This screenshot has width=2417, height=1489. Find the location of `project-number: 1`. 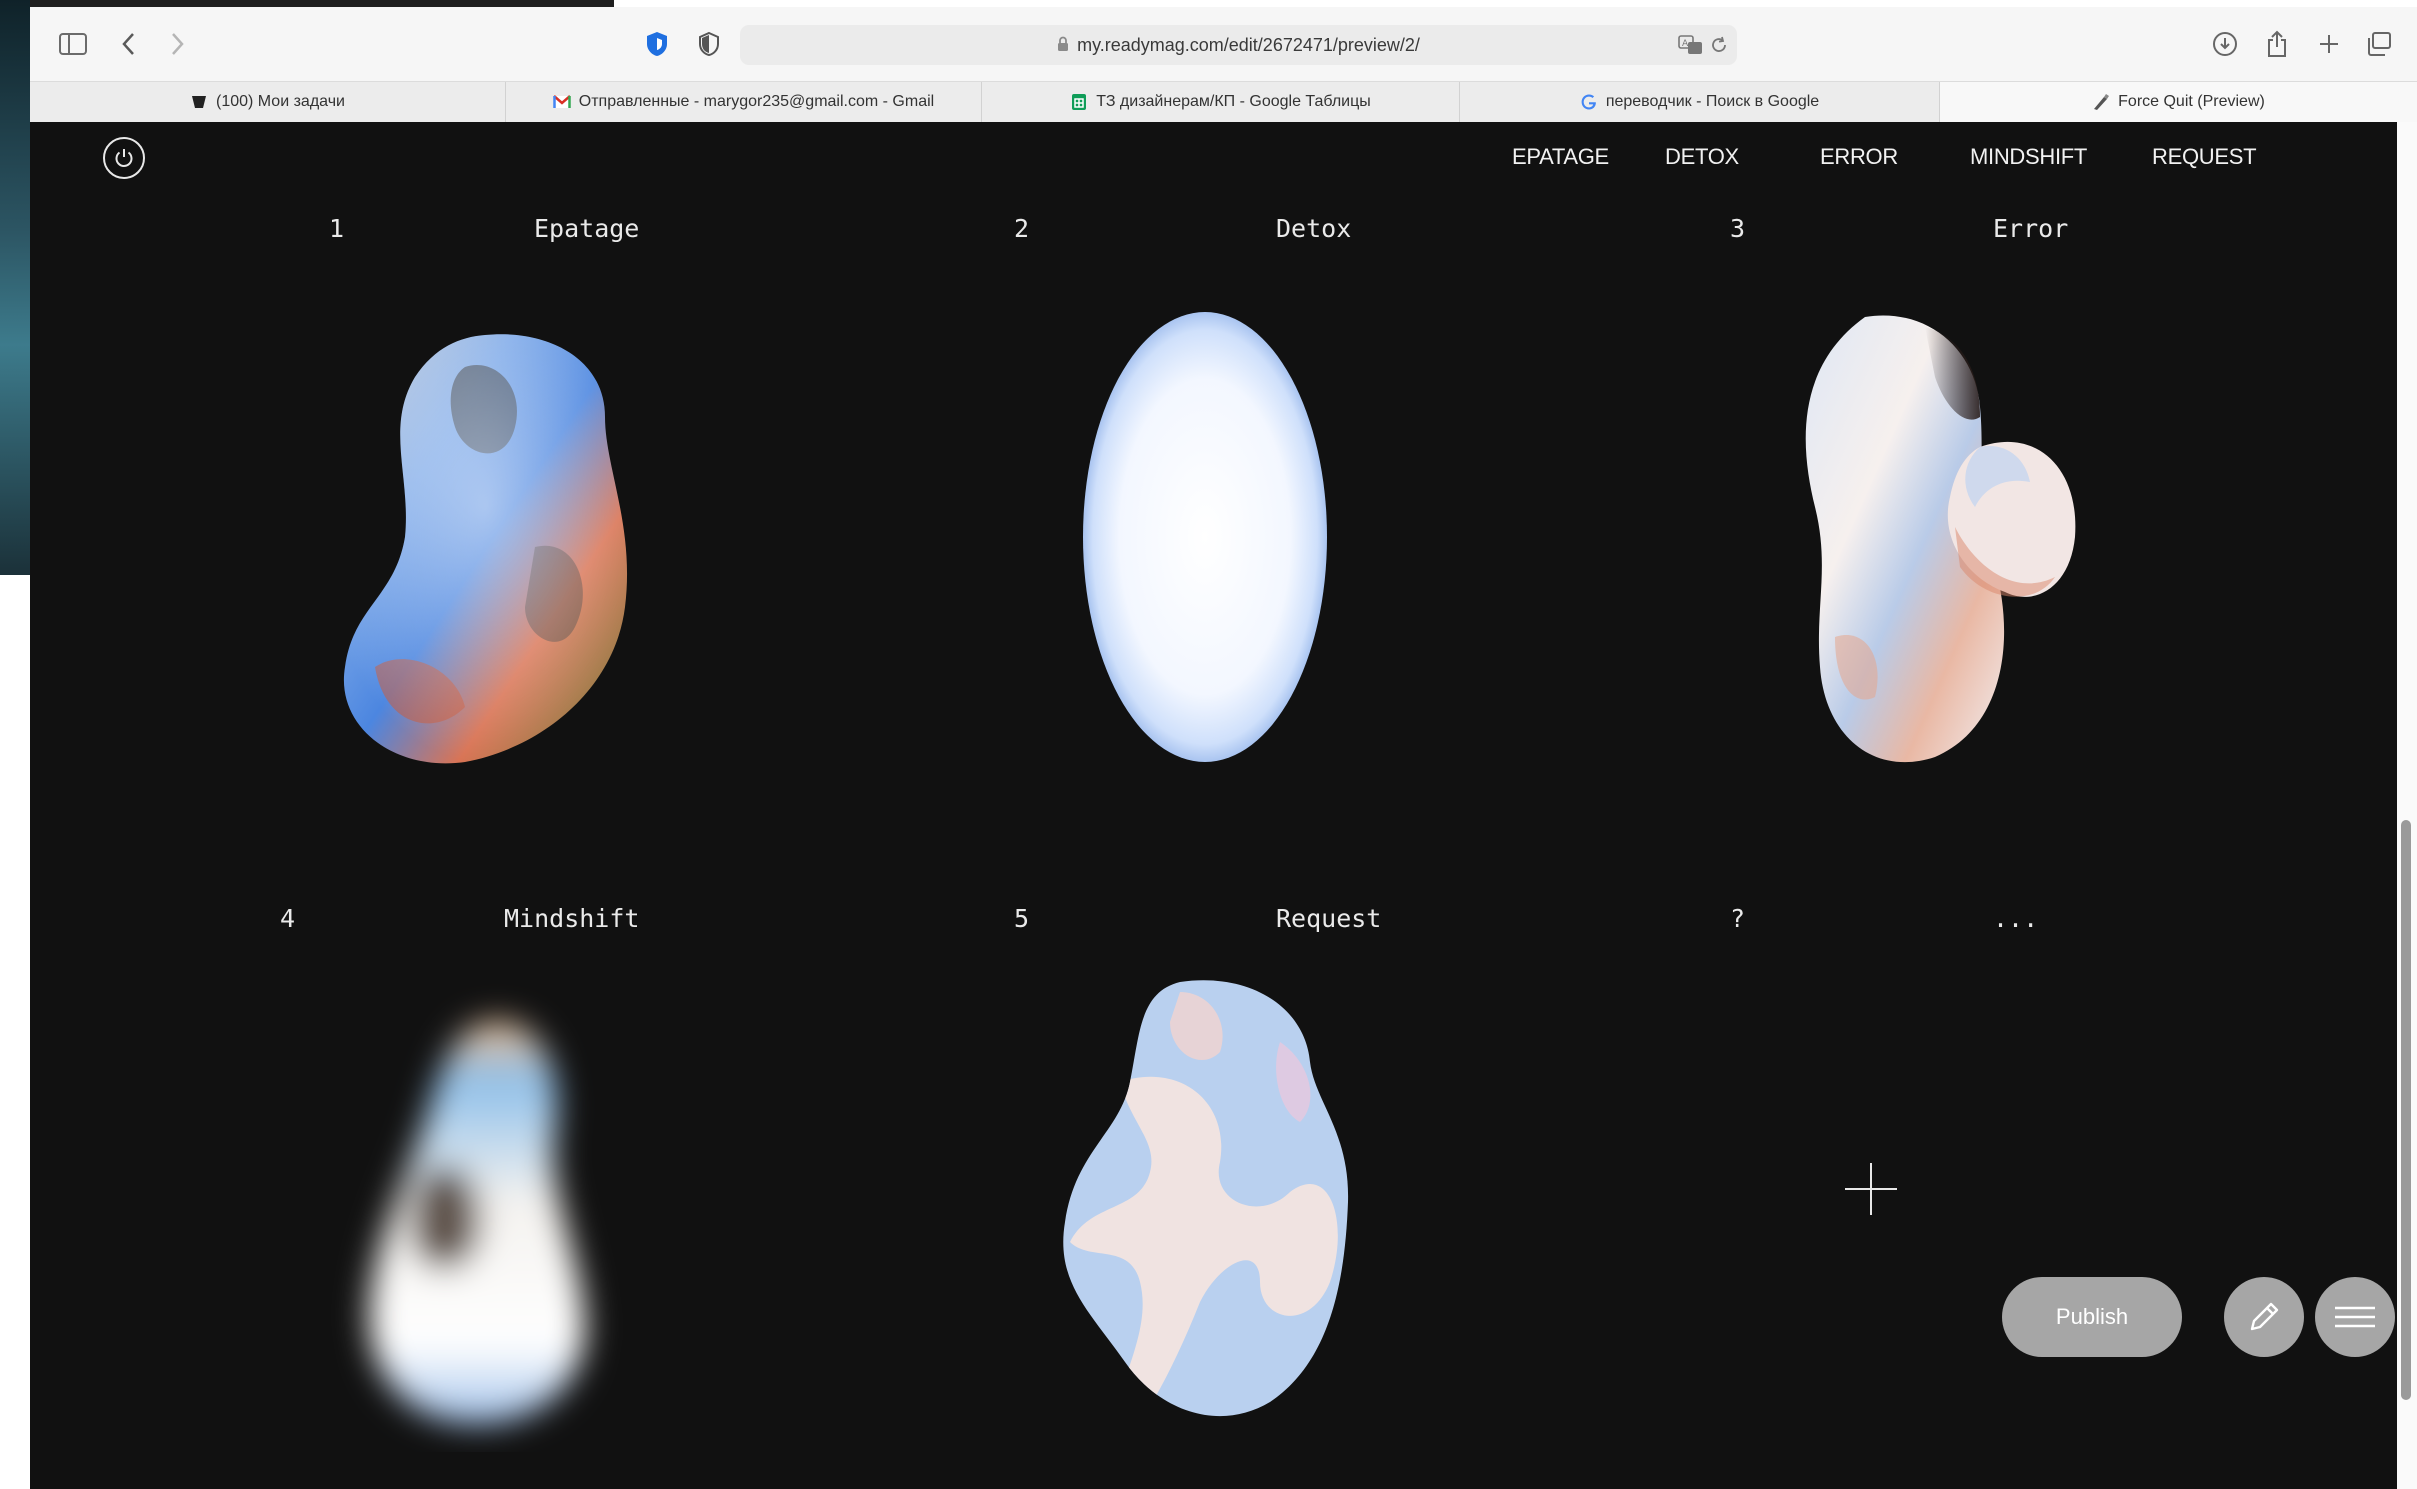

project-number: 1 is located at coordinates (337, 228).